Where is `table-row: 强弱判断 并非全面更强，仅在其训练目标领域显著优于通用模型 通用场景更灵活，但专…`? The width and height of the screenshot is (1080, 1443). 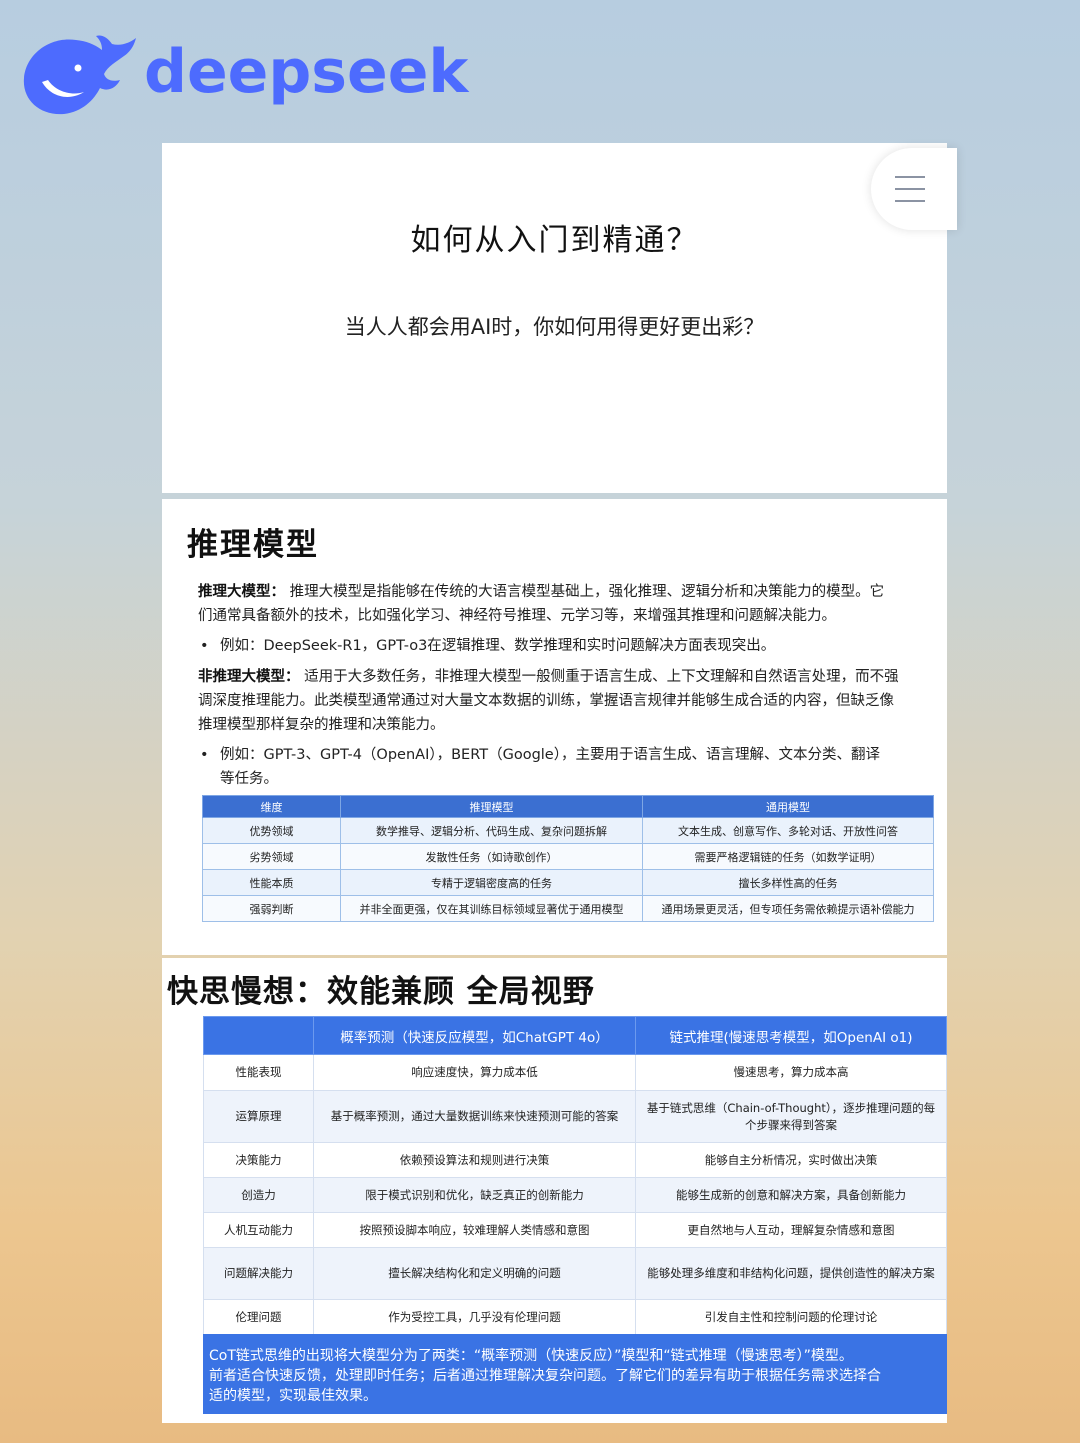 table-row: 强弱判断 并非全面更强，仅在其训练目标领域显著优于通用模型 通用场景更灵活，但专… is located at coordinates (568, 908).